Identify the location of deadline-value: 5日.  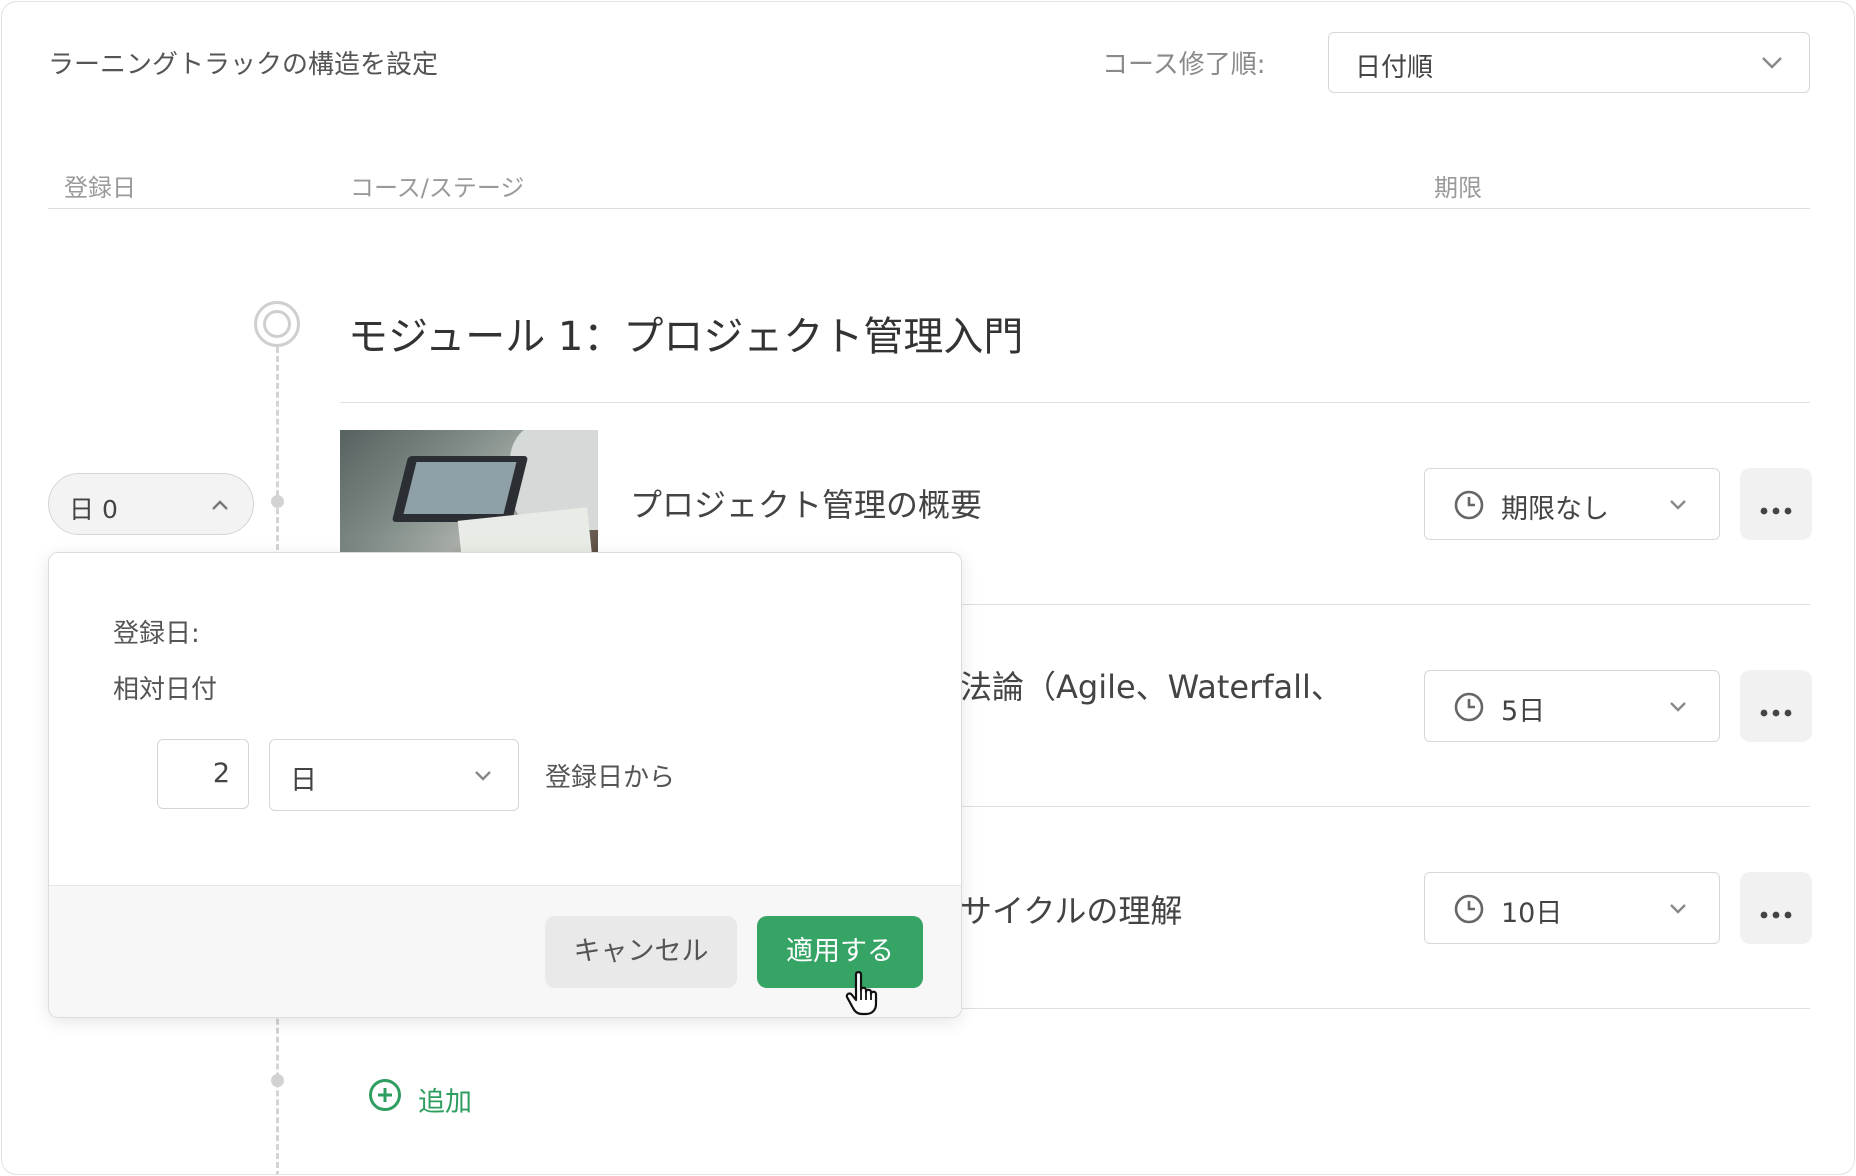
(1523, 711).